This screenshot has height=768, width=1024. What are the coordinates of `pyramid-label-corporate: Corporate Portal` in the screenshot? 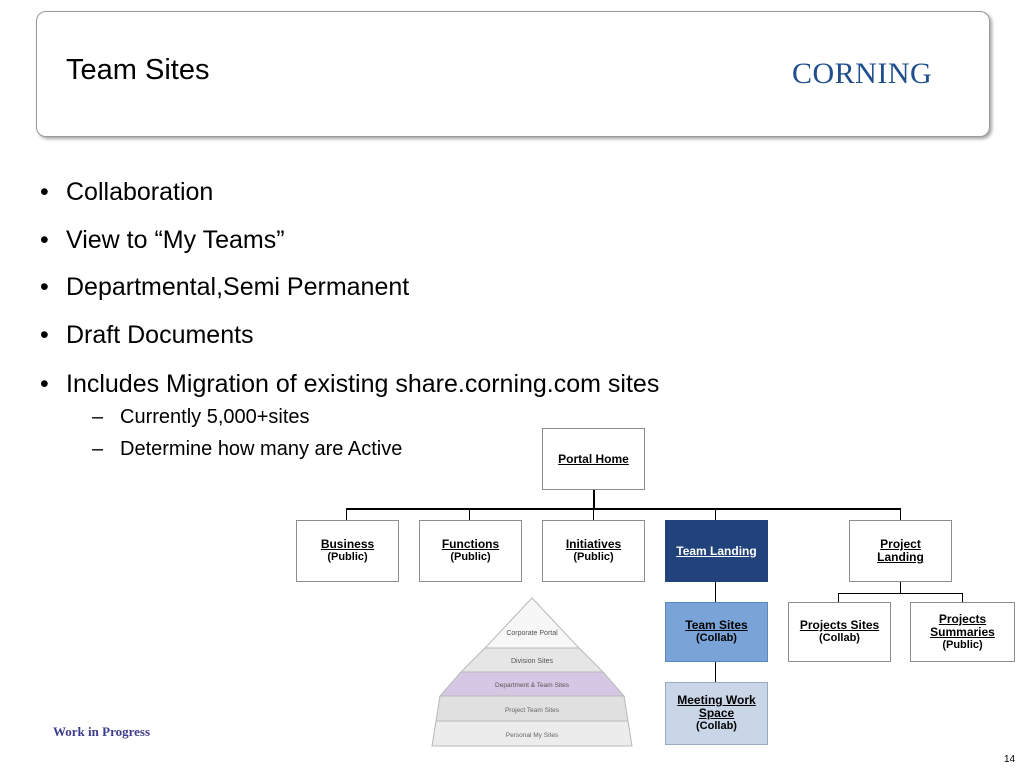 It's located at (532, 633).